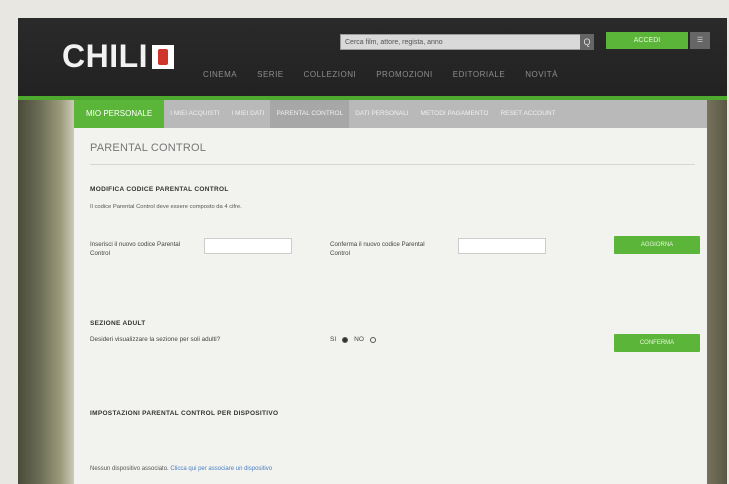 The height and width of the screenshot is (484, 729). I want to click on nav-item-serie: SERIE, so click(270, 74).